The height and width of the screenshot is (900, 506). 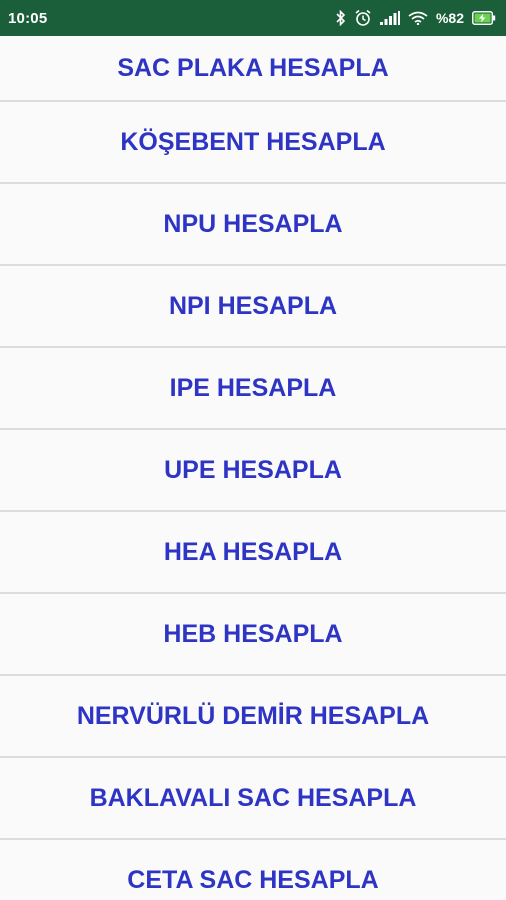 What do you see at coordinates (484, 18) in the screenshot?
I see `battery-charging-icon` at bounding box center [484, 18].